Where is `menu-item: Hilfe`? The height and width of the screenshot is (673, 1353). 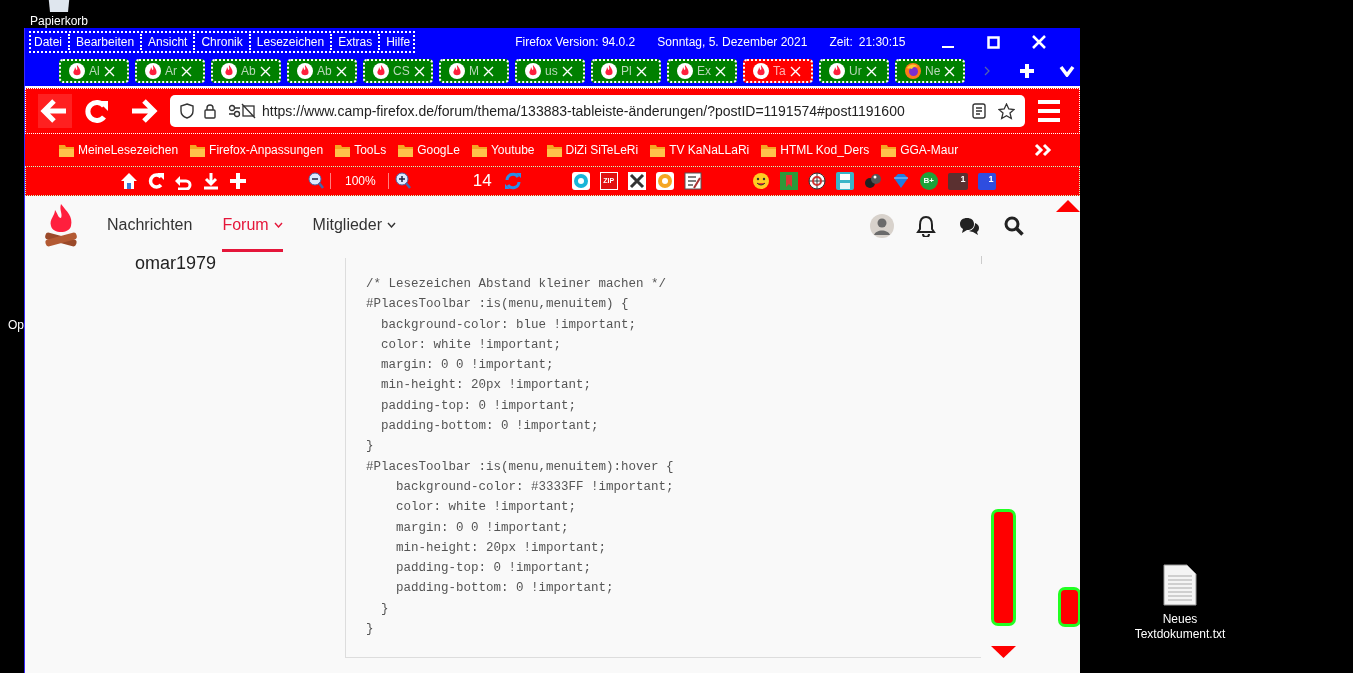 menu-item: Hilfe is located at coordinates (398, 42).